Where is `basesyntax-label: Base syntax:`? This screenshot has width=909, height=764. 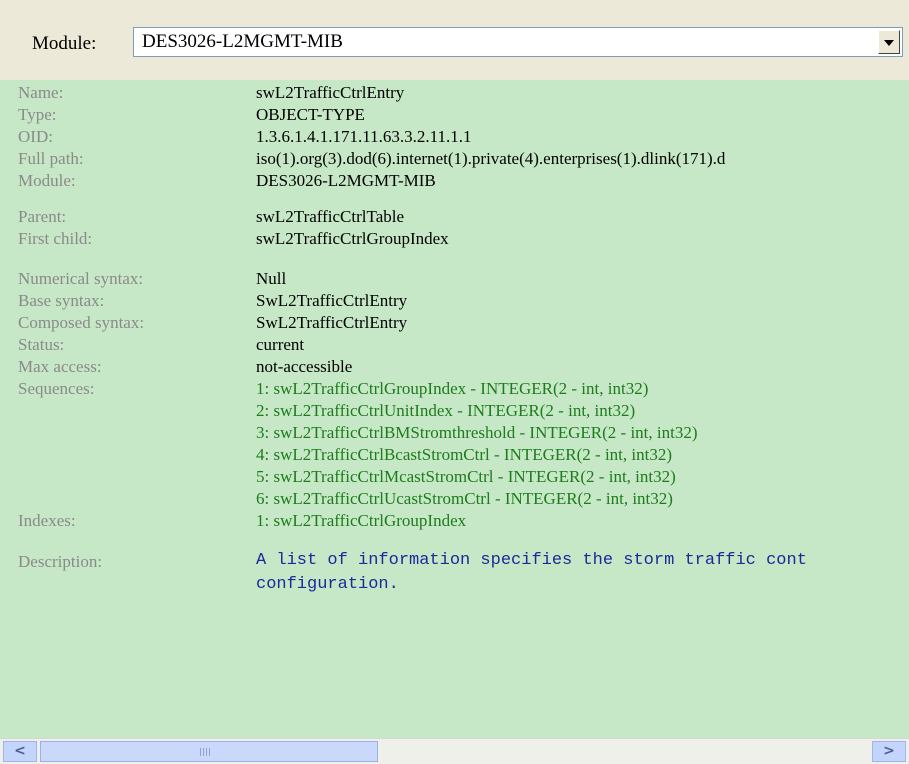
basesyntax-label: Base syntax: is located at coordinates (61, 300).